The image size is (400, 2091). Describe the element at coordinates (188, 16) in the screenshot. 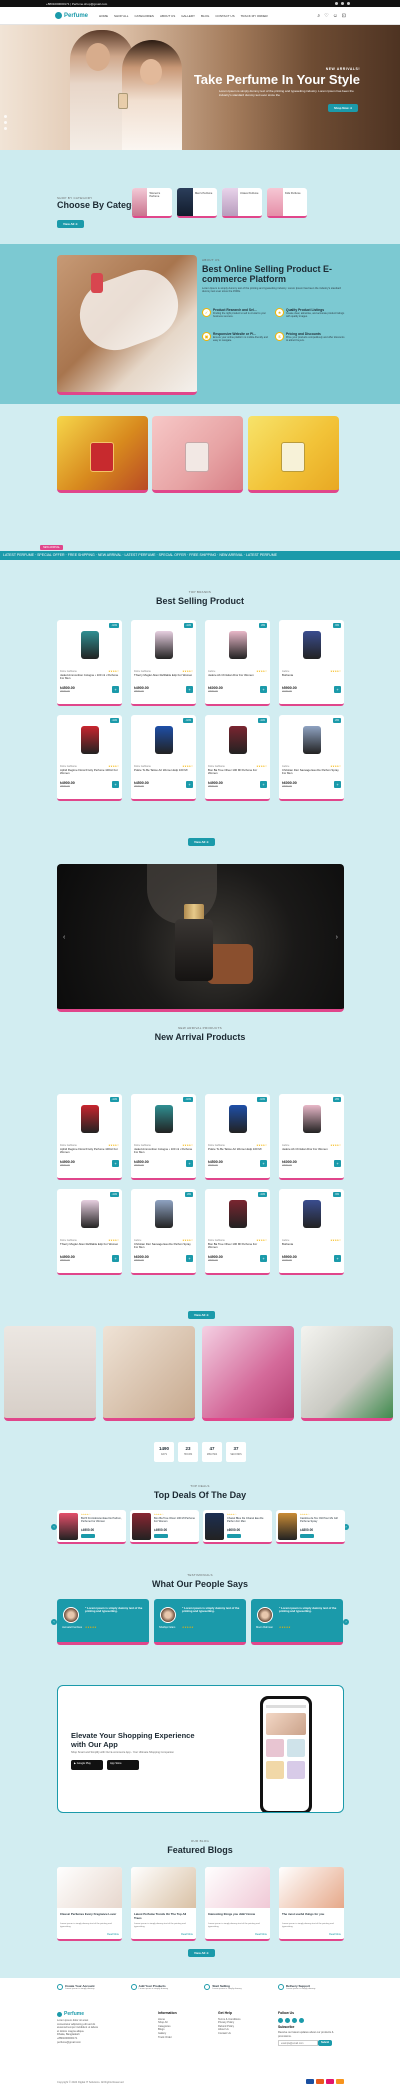

I see `nav-item-gallery: GALLERY` at that location.